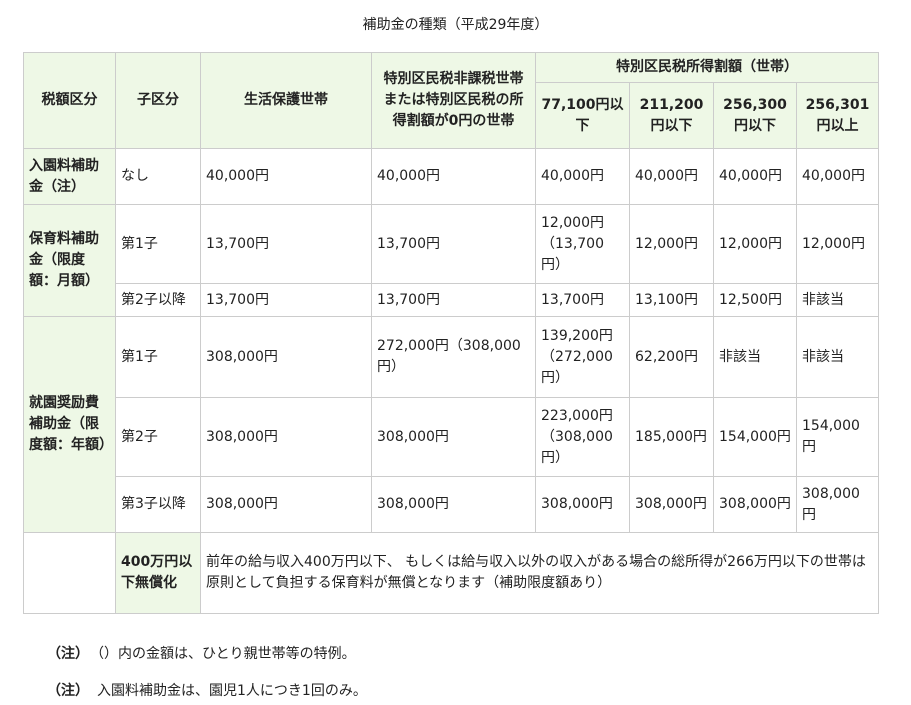 The height and width of the screenshot is (705, 911). What do you see at coordinates (226, 654) in the screenshot?
I see `footnote-text: （）内の金額は、ひとり親世帯等の特例。` at bounding box center [226, 654].